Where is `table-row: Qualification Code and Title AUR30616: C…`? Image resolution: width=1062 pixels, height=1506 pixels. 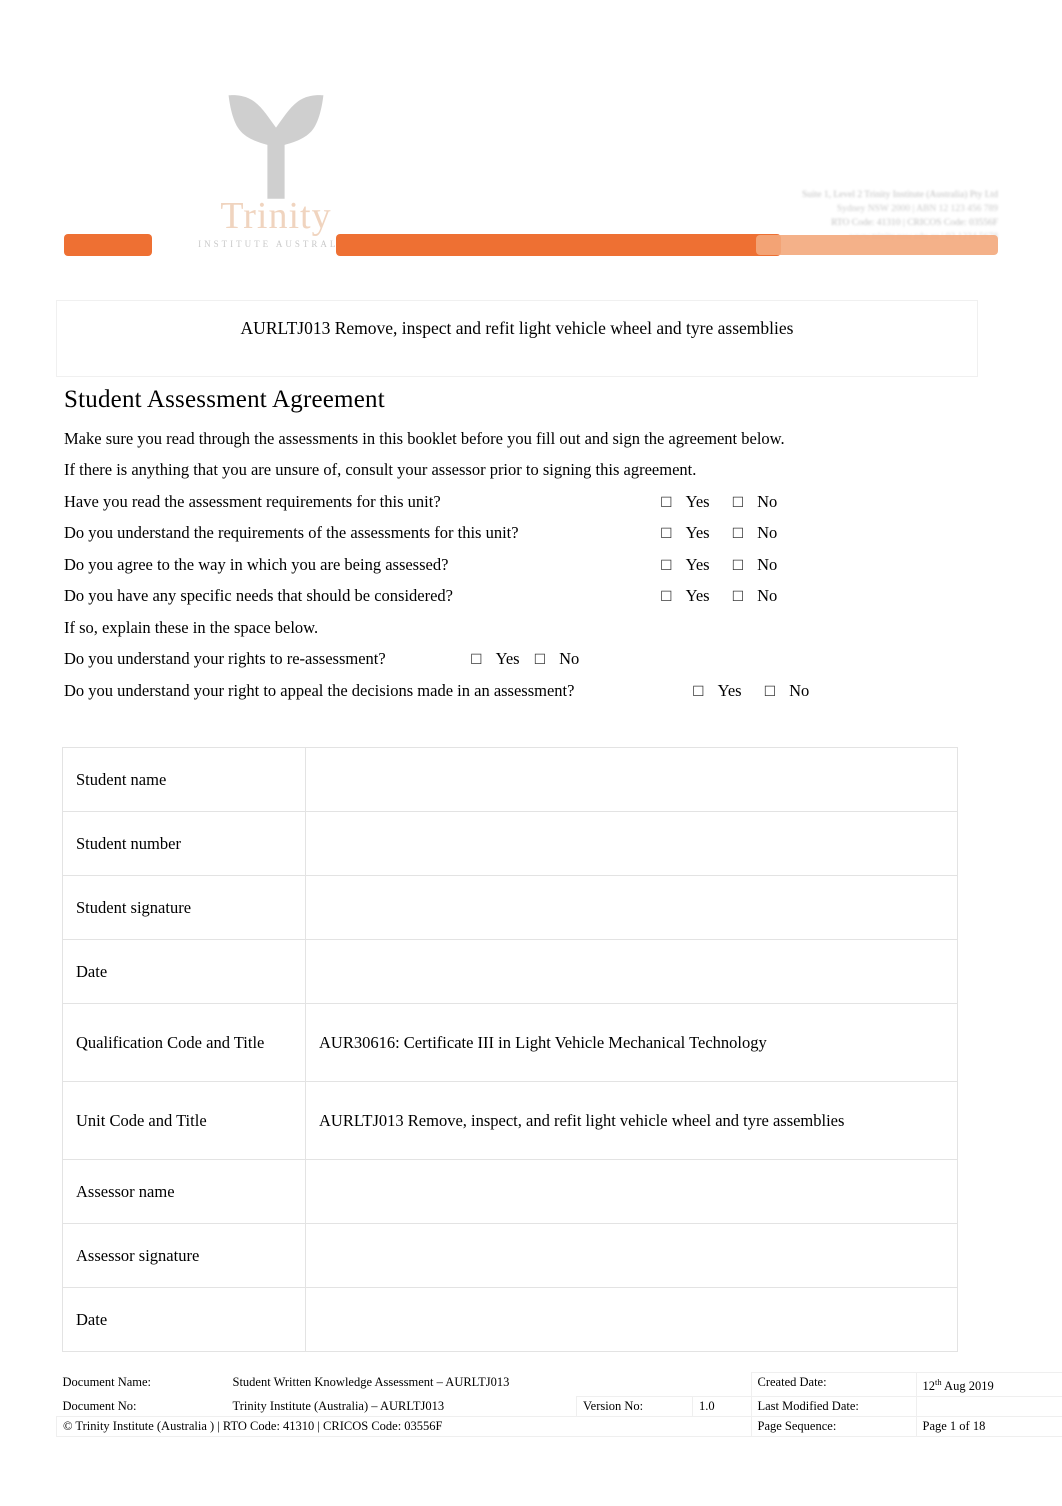 table-row: Qualification Code and Title AUR30616: C… is located at coordinates (510, 1042).